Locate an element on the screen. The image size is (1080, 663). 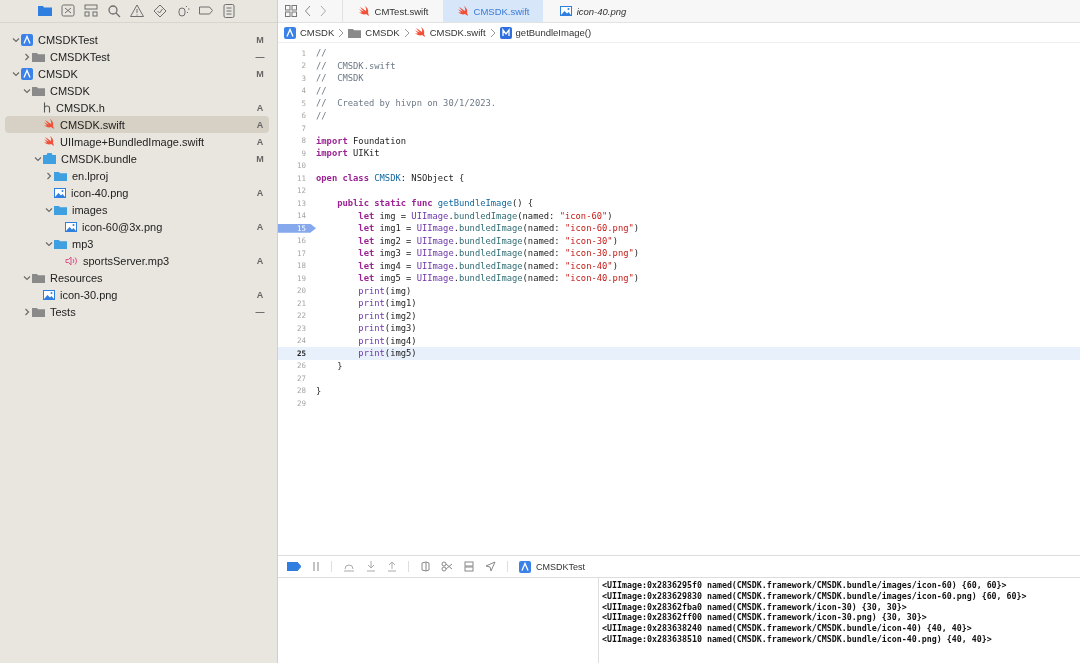
code-line: let img1 = UIImage.bundledImage(named: "icon-60.png") is located at coordinates (498, 228).